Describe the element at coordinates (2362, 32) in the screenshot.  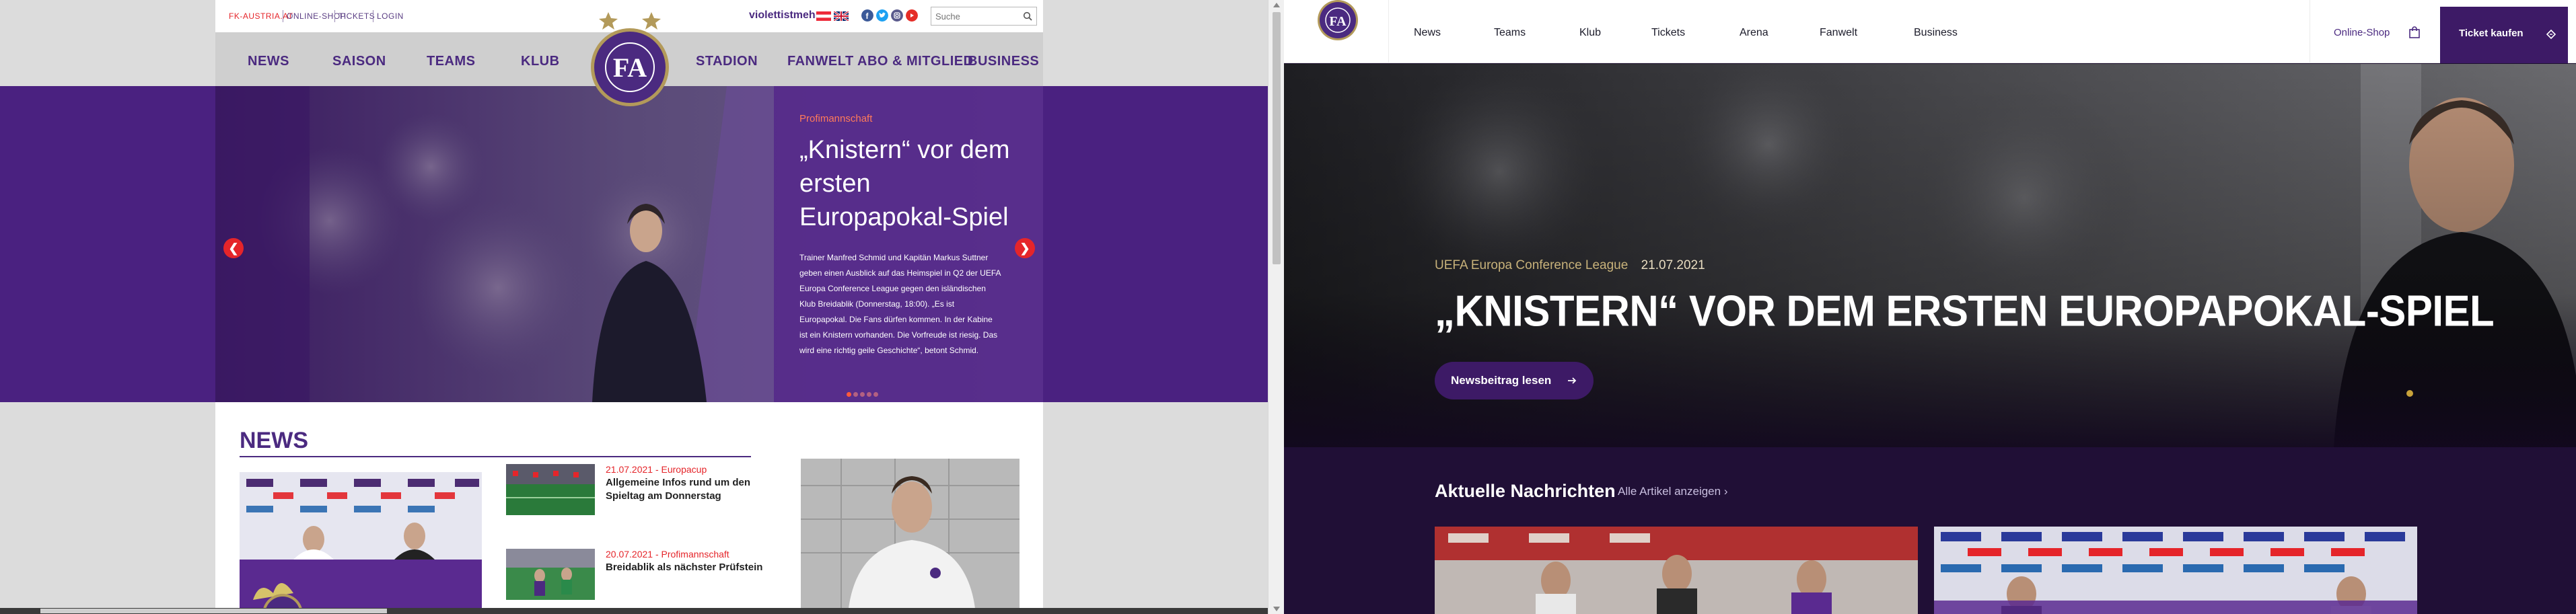
I see `online-shop-link: Online-Shop` at that location.